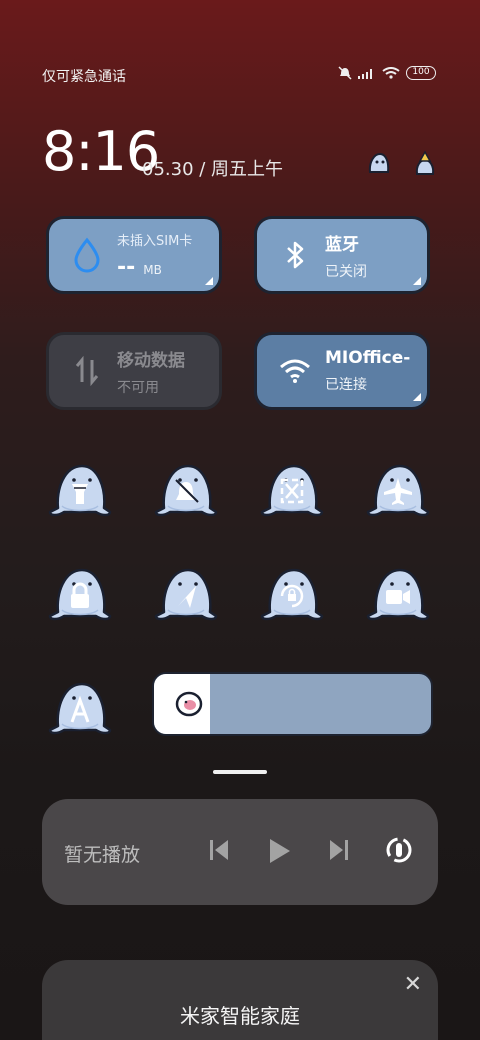  What do you see at coordinates (84, 77) in the screenshot?
I see `carrier-status: 仅可紧急通话` at bounding box center [84, 77].